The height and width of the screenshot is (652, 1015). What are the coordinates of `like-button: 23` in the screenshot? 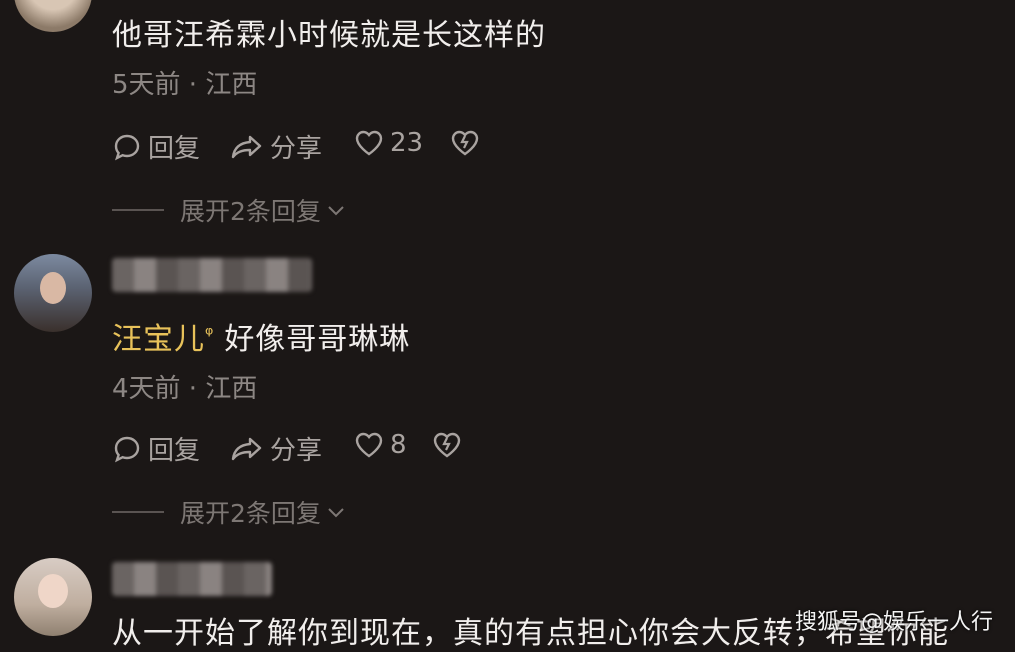 It's located at (388, 143).